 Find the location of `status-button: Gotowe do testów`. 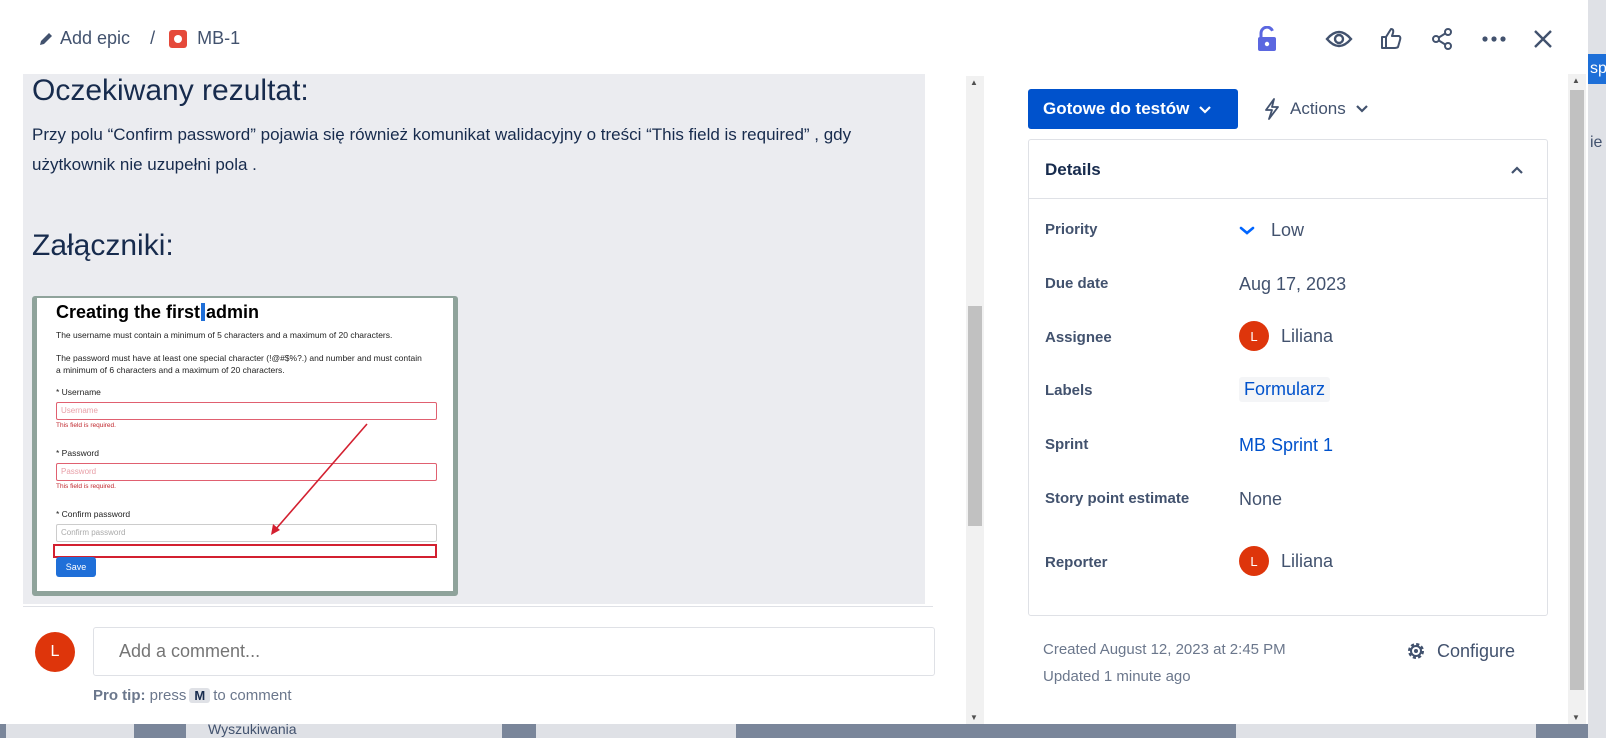

status-button: Gotowe do testów is located at coordinates (1133, 109).